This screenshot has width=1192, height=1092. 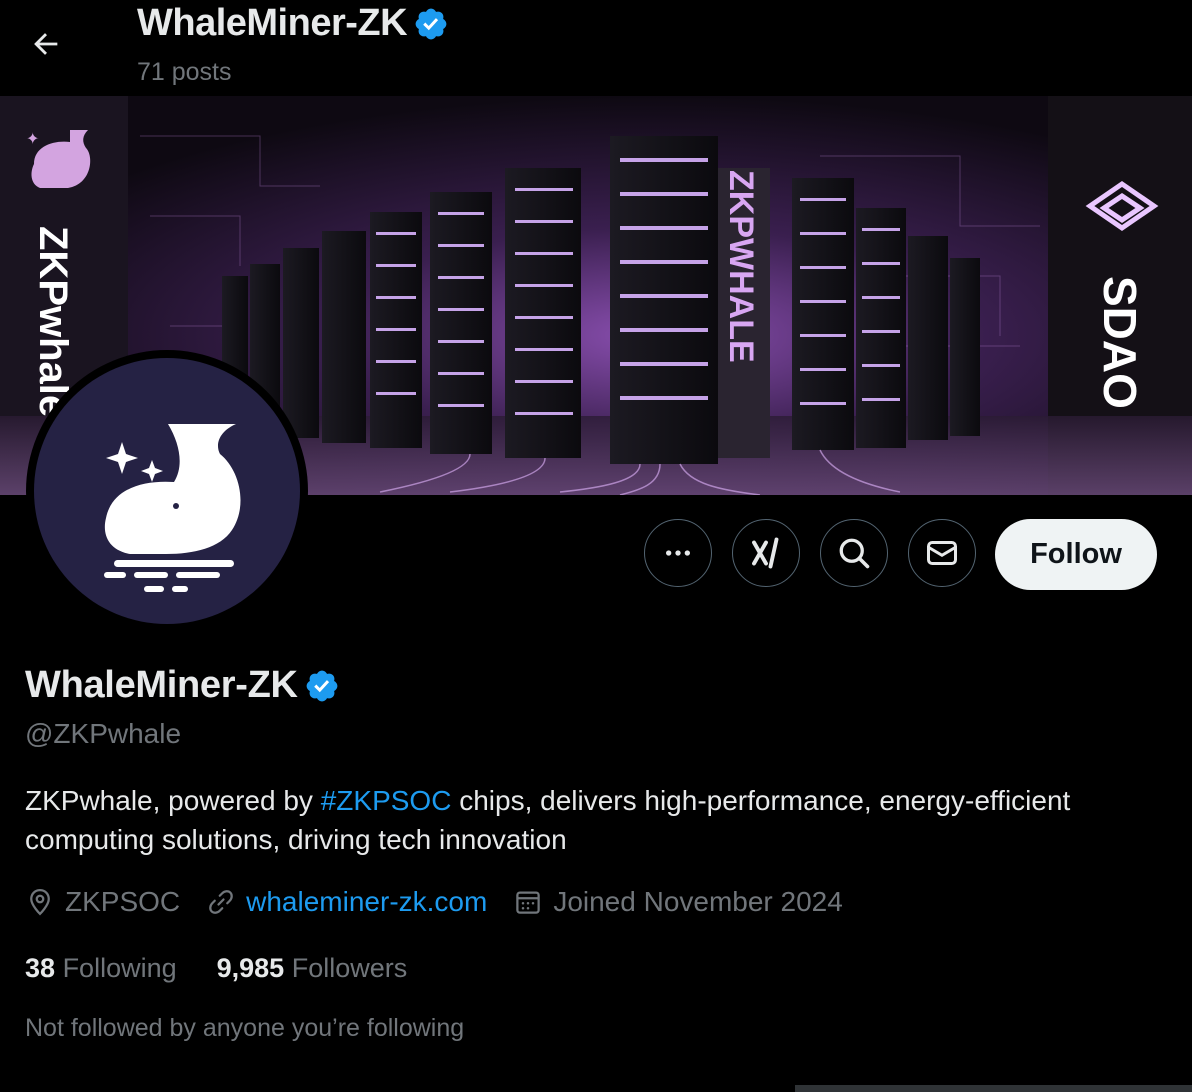 What do you see at coordinates (40, 968) in the screenshot?
I see `following-count: 38` at bounding box center [40, 968].